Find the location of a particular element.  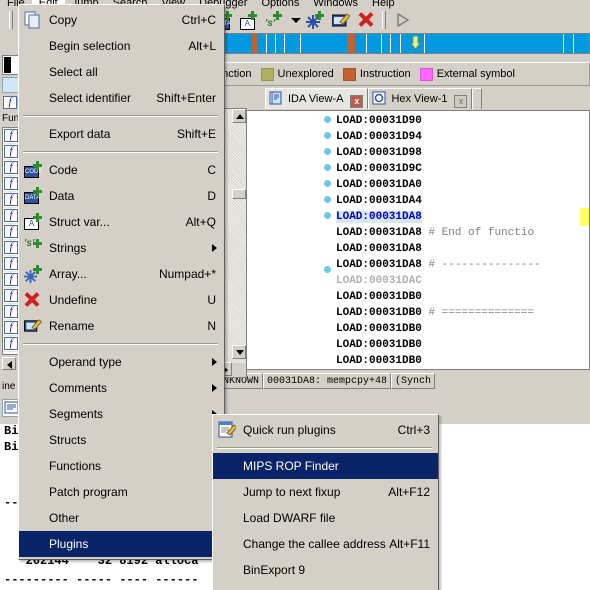

menu-item-patch-program: Patch program is located at coordinates (121, 492).